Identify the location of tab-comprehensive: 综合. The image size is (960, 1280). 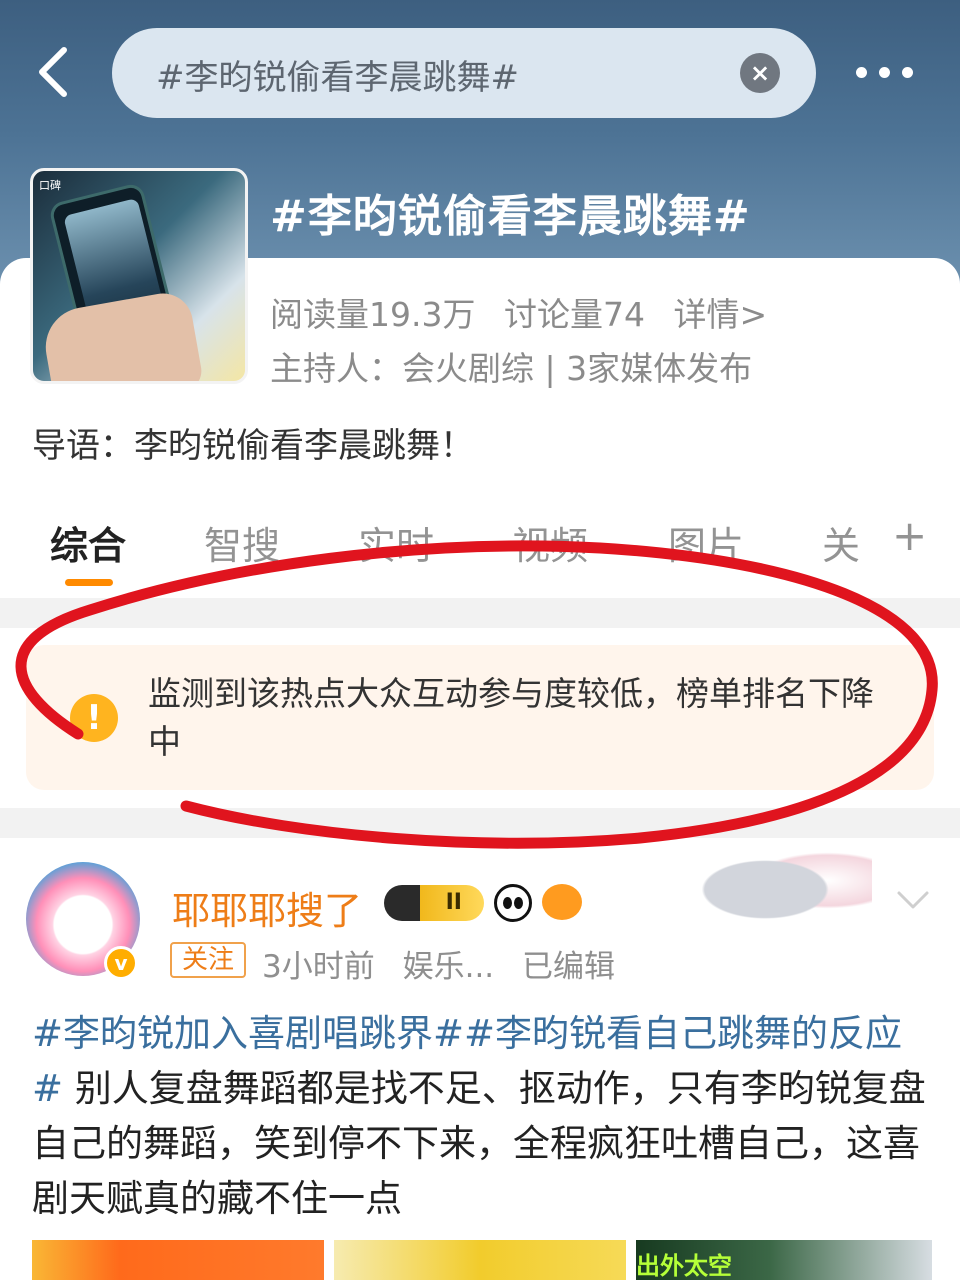
(88, 542).